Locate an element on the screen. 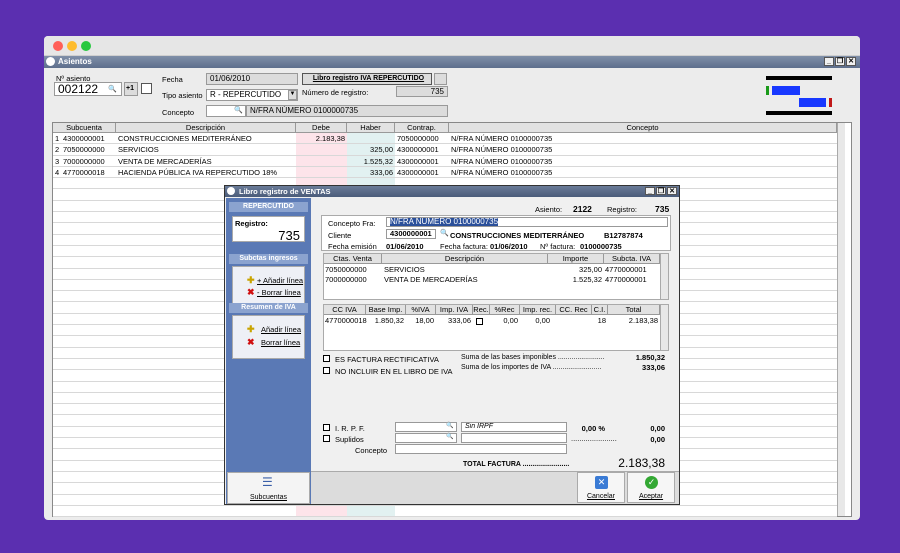 Image resolution: width=900 pixels, height=553 pixels. col-importe: Importe is located at coordinates (576, 259).